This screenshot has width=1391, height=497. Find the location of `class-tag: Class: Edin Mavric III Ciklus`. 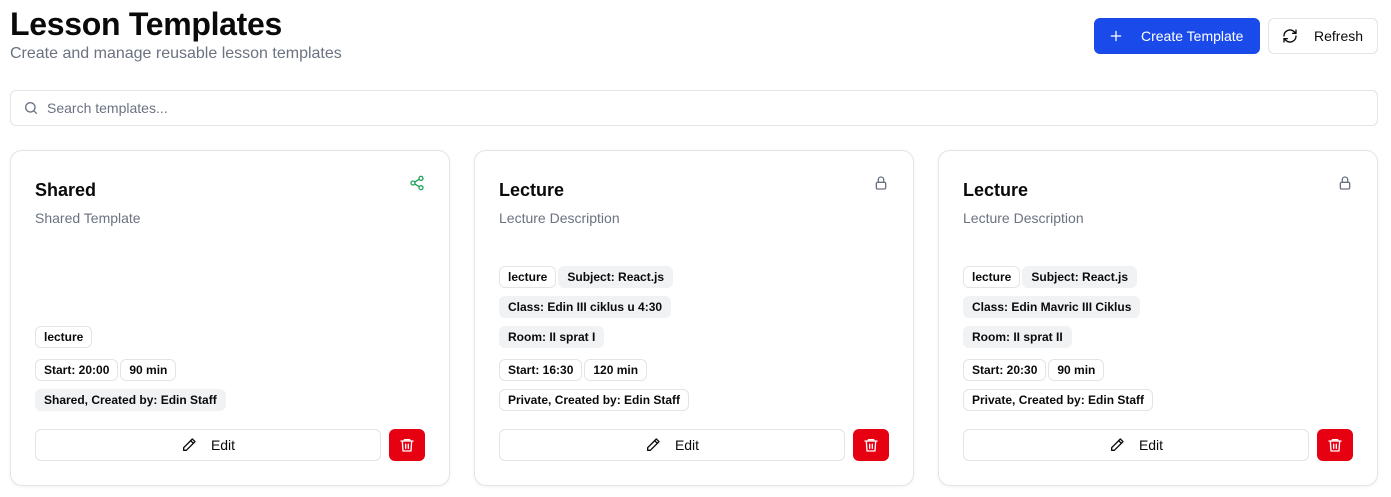

class-tag: Class: Edin Mavric III Ciklus is located at coordinates (1052, 307).